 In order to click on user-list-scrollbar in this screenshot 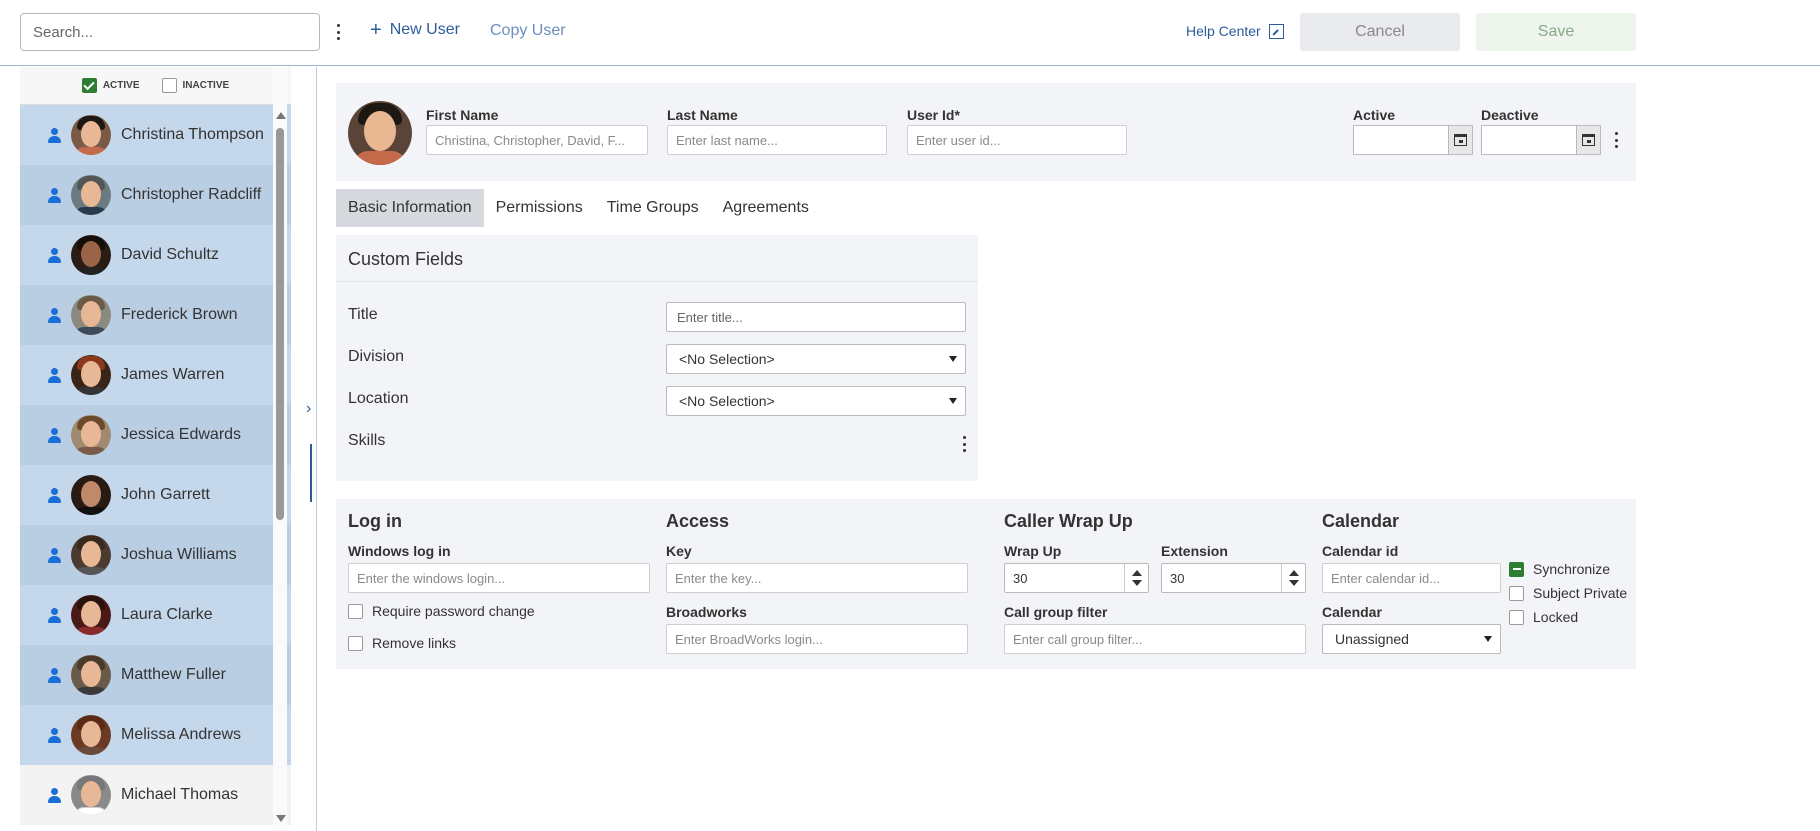, I will do `click(280, 449)`.